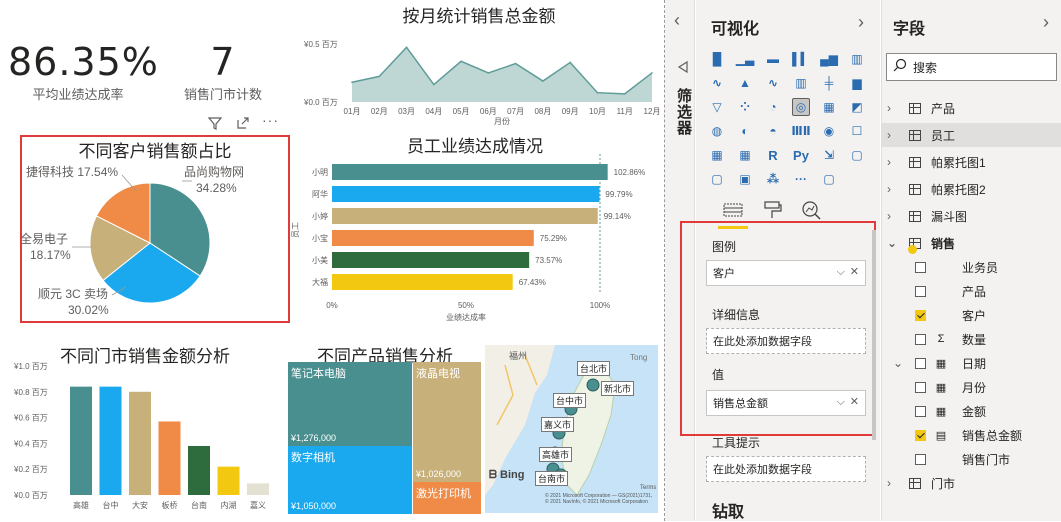 This screenshot has width=1061, height=522. I want to click on clustered-bar-icon: ▬, so click(773, 59).